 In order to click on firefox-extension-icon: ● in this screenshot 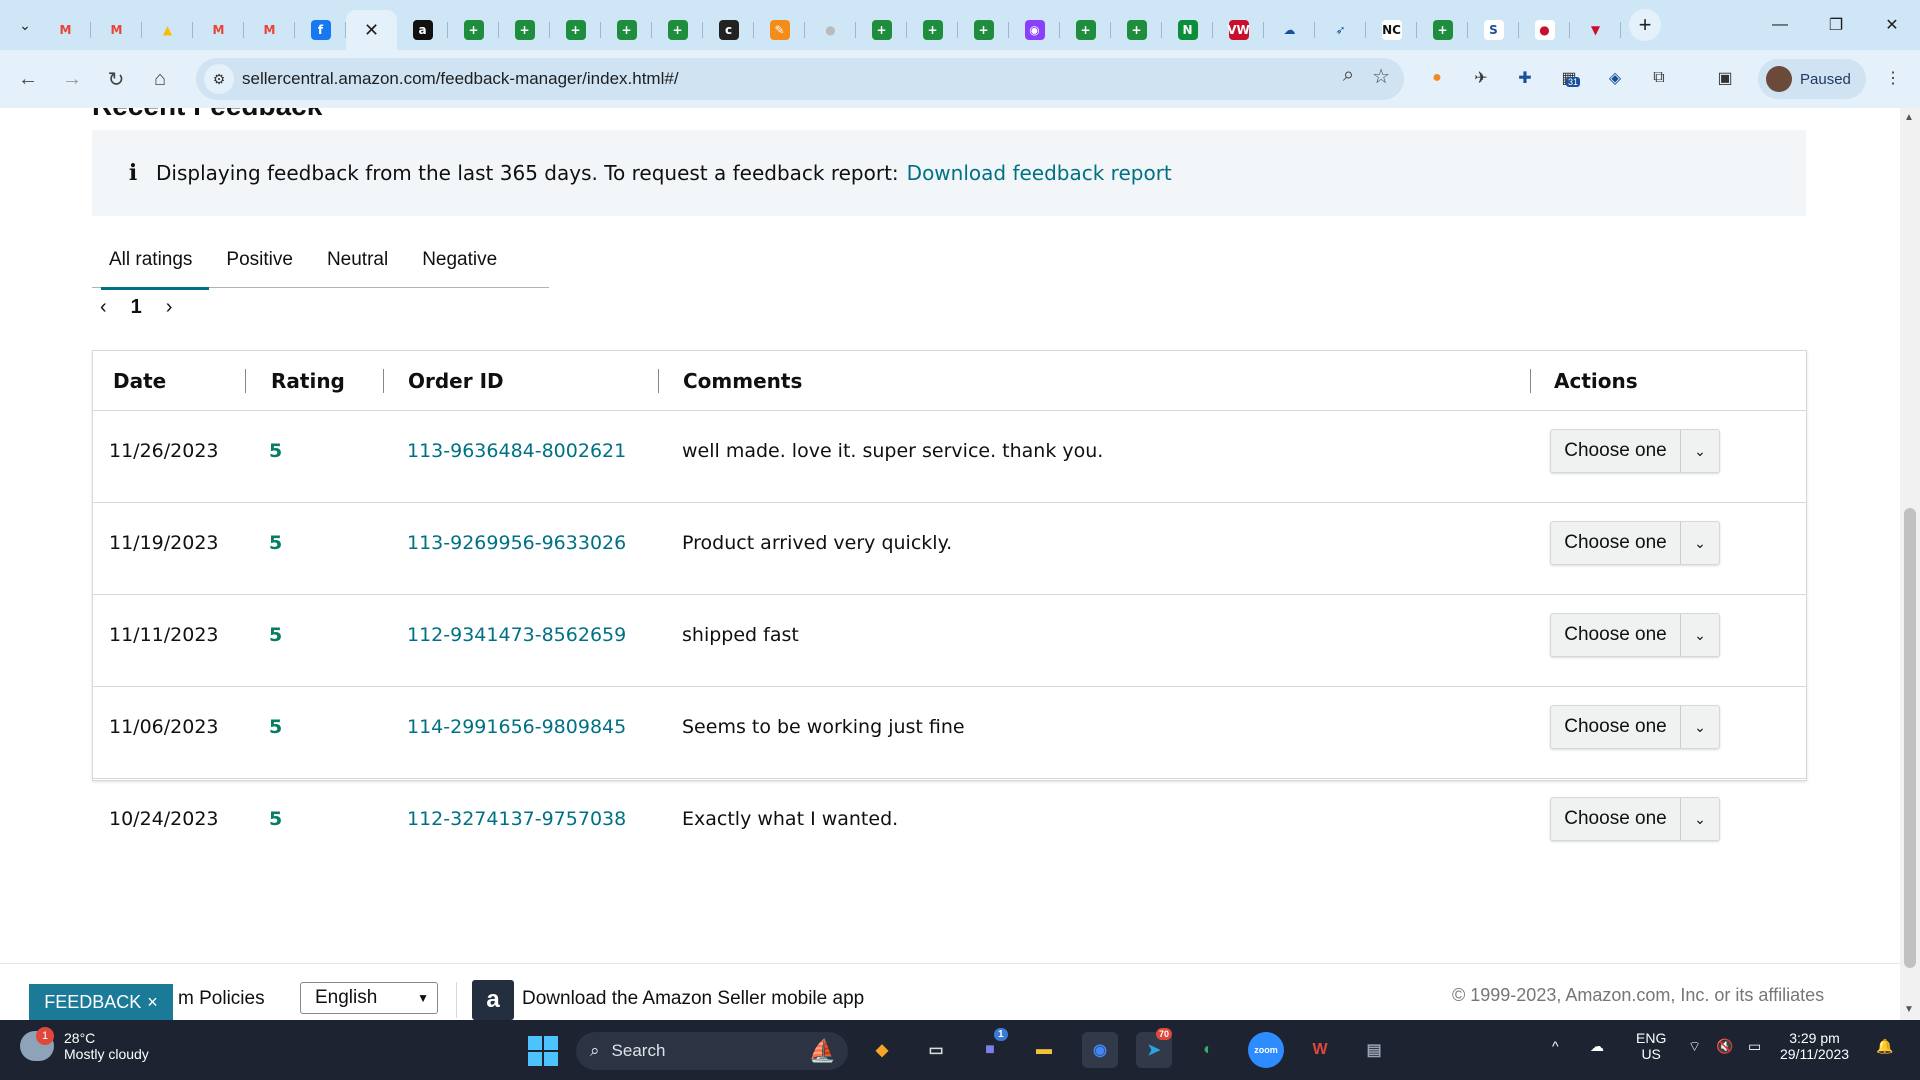, I will do `click(1437, 78)`.